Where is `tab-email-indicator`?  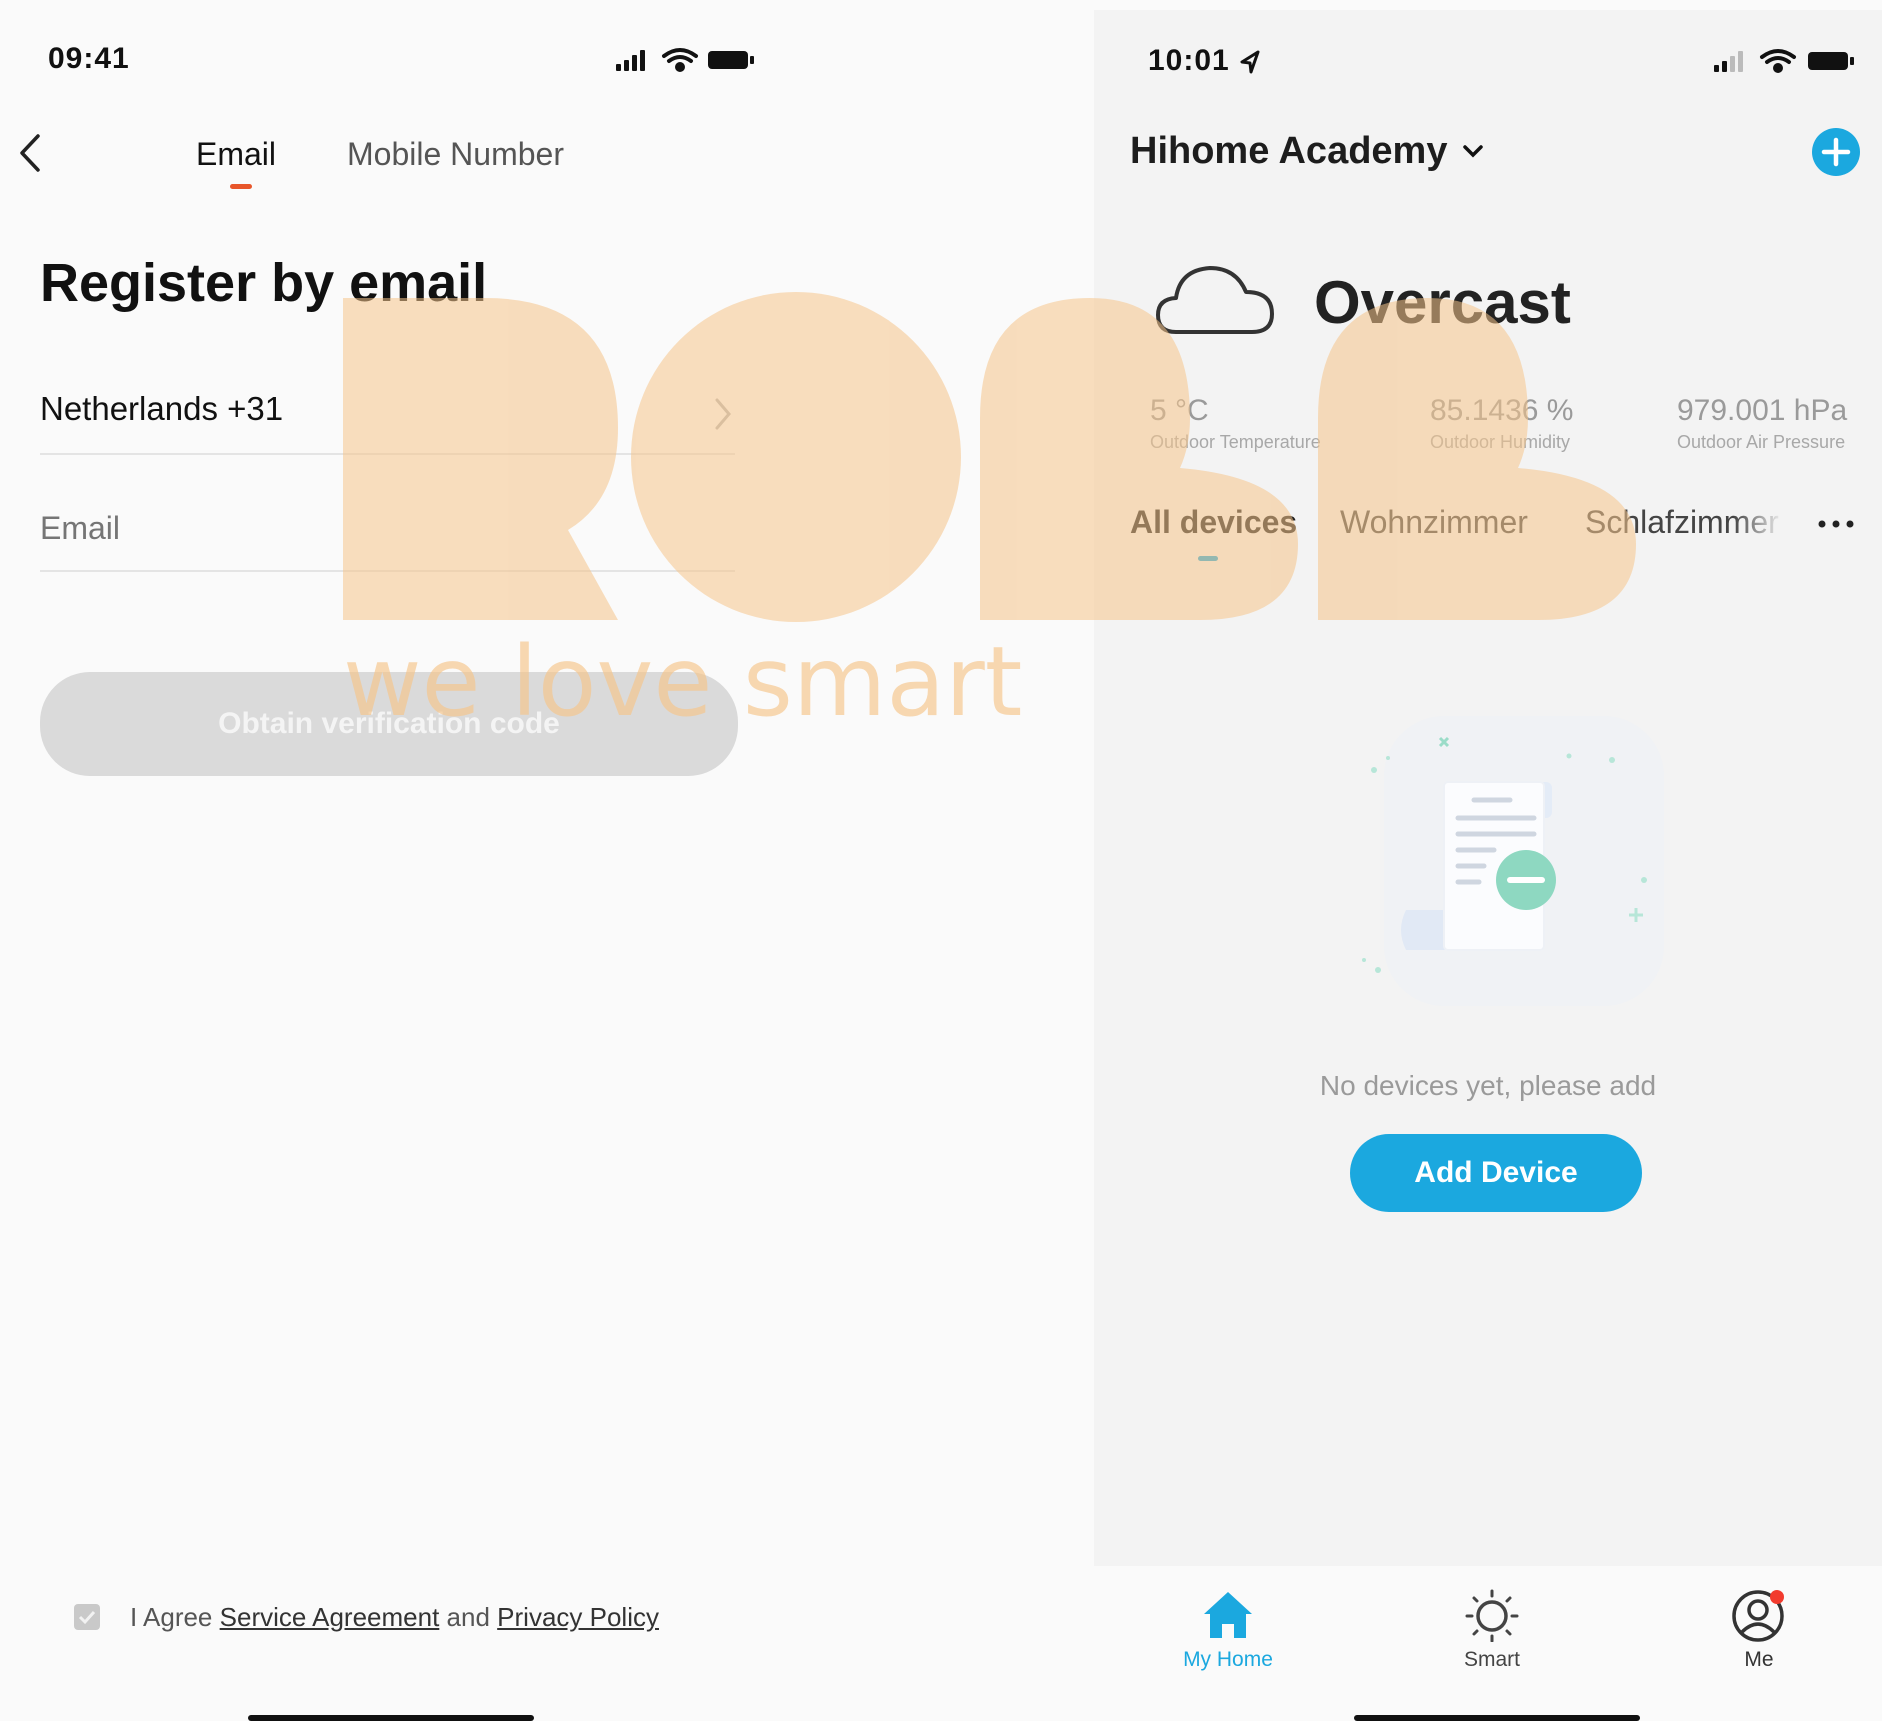 tab-email-indicator is located at coordinates (241, 186).